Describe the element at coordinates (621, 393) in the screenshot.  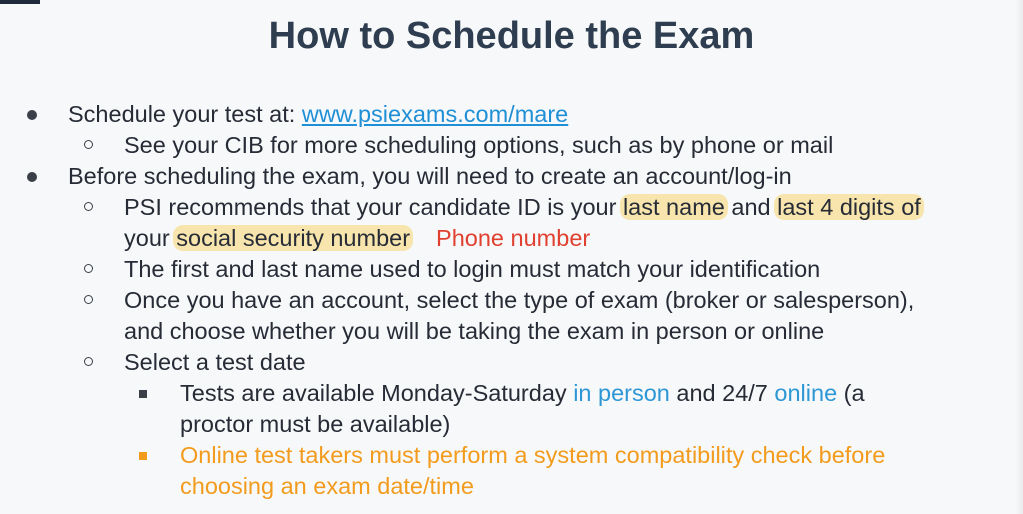
I see `in-person-text: in person` at that location.